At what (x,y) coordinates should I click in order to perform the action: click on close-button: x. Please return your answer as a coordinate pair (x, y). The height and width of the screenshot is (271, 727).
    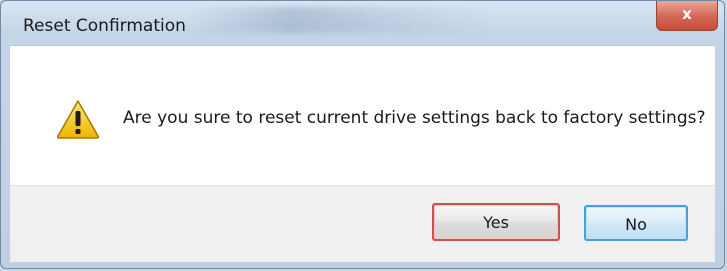
    Looking at the image, I should click on (687, 16).